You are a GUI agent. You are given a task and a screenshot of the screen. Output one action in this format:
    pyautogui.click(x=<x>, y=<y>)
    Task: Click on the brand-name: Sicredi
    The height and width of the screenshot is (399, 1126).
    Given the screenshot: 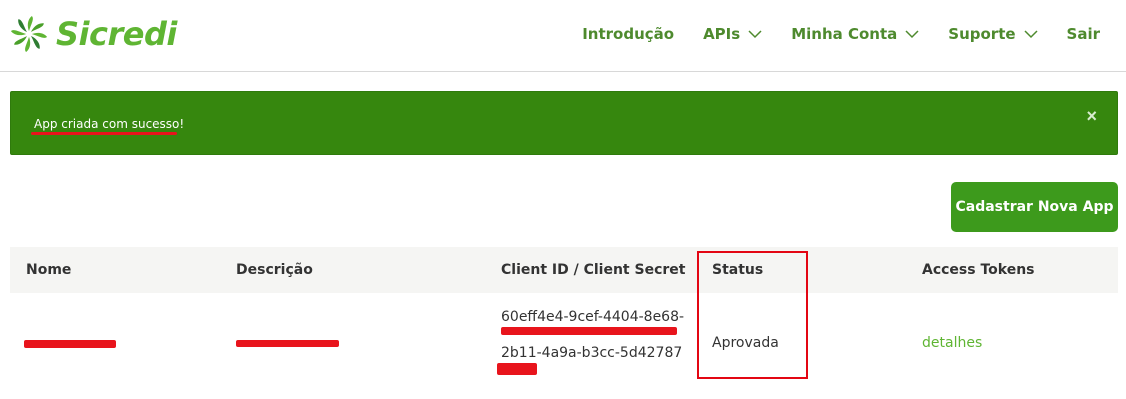 What is the action you would take?
    pyautogui.click(x=116, y=34)
    